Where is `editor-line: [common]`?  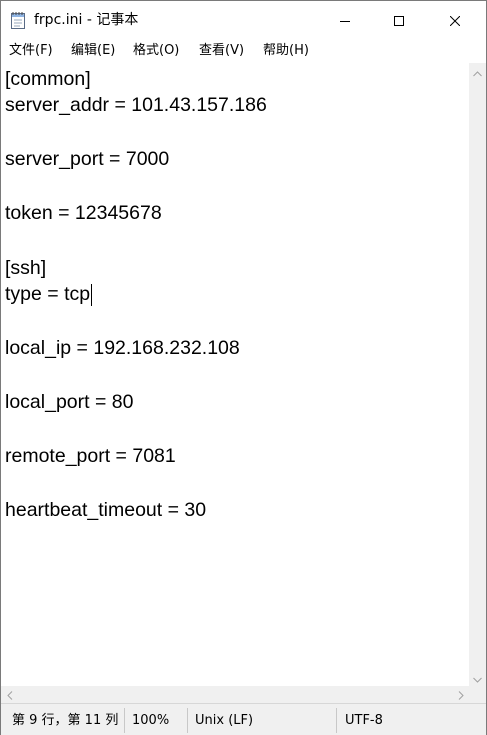
editor-line: [common] is located at coordinates (48, 79).